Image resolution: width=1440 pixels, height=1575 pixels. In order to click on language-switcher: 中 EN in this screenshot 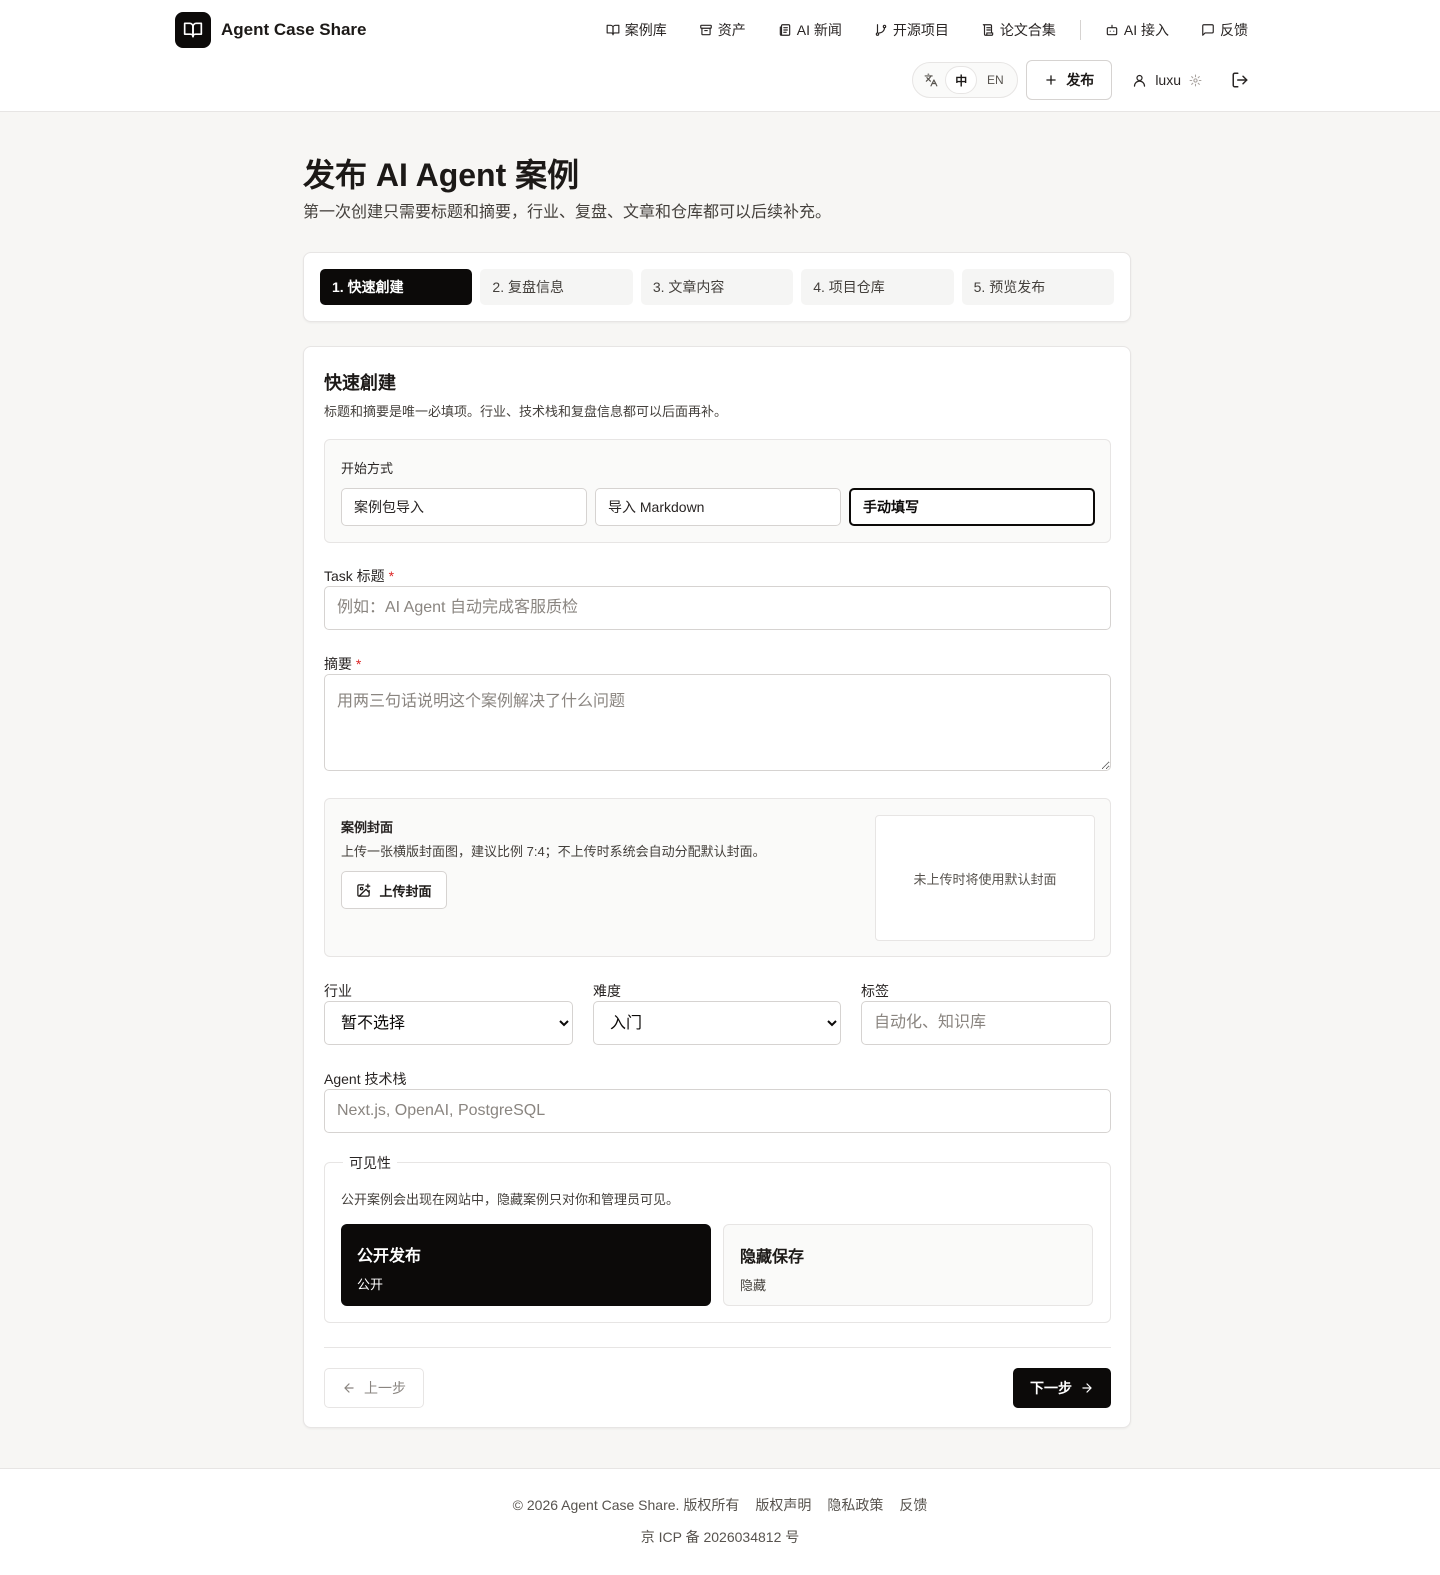, I will do `click(965, 80)`.